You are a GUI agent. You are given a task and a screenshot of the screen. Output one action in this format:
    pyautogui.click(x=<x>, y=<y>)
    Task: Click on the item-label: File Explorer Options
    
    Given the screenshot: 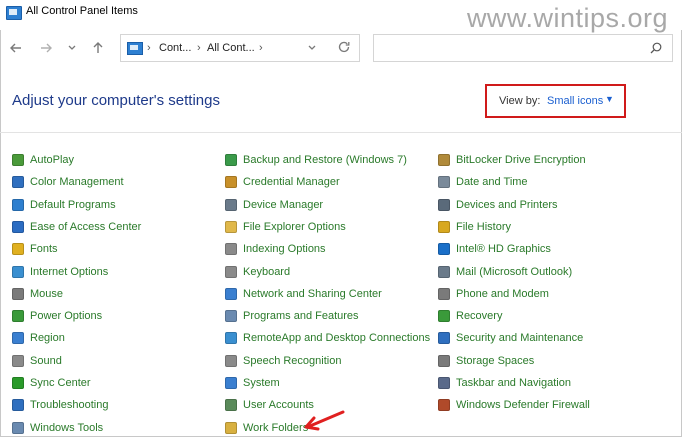 What is the action you would take?
    pyautogui.click(x=294, y=226)
    